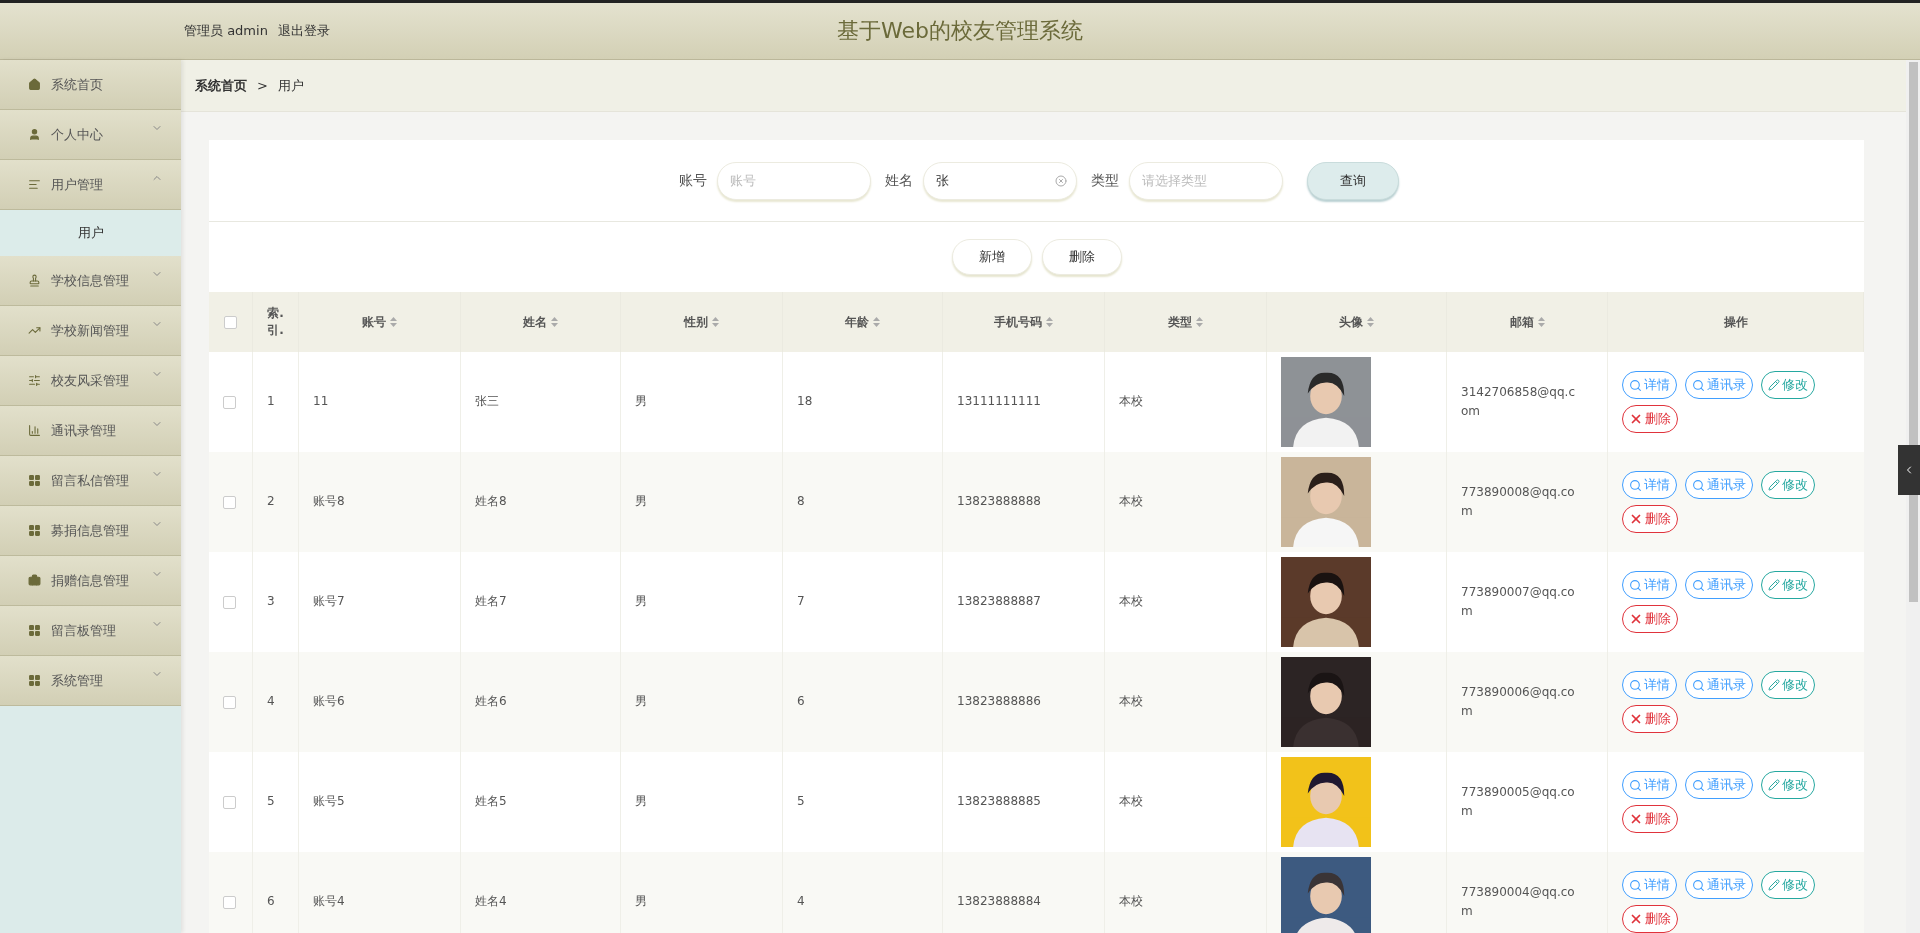 Image resolution: width=1920 pixels, height=933 pixels. I want to click on column-header: 类型, so click(1180, 322).